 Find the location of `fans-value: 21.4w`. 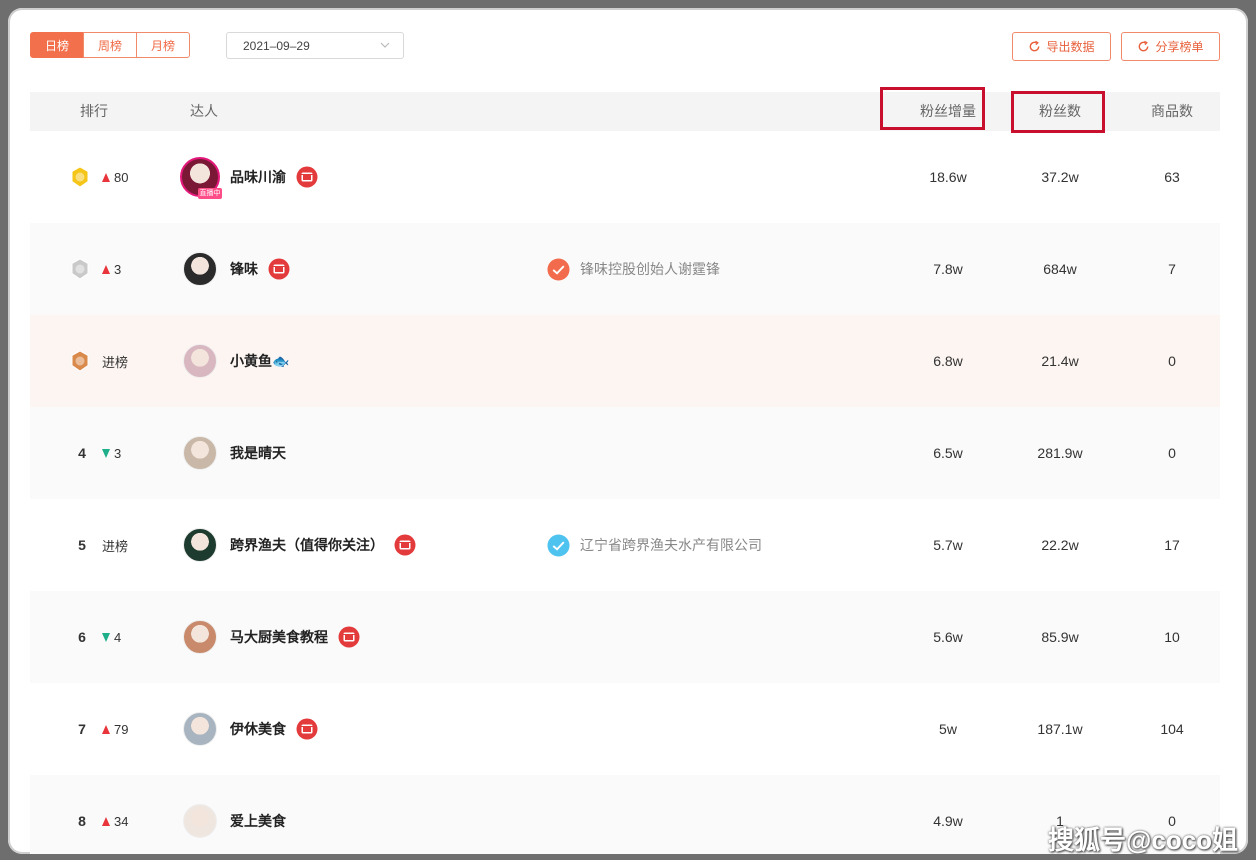

fans-value: 21.4w is located at coordinates (1060, 361).